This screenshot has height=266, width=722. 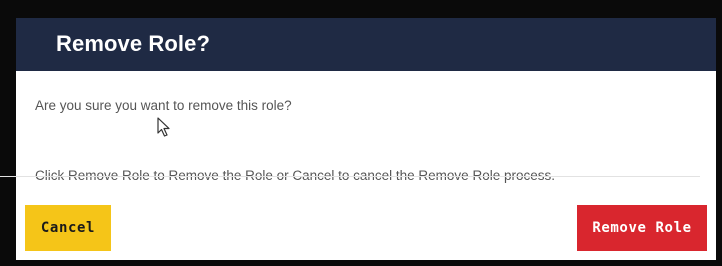 What do you see at coordinates (350, 176) in the screenshot?
I see `dialog-divider` at bounding box center [350, 176].